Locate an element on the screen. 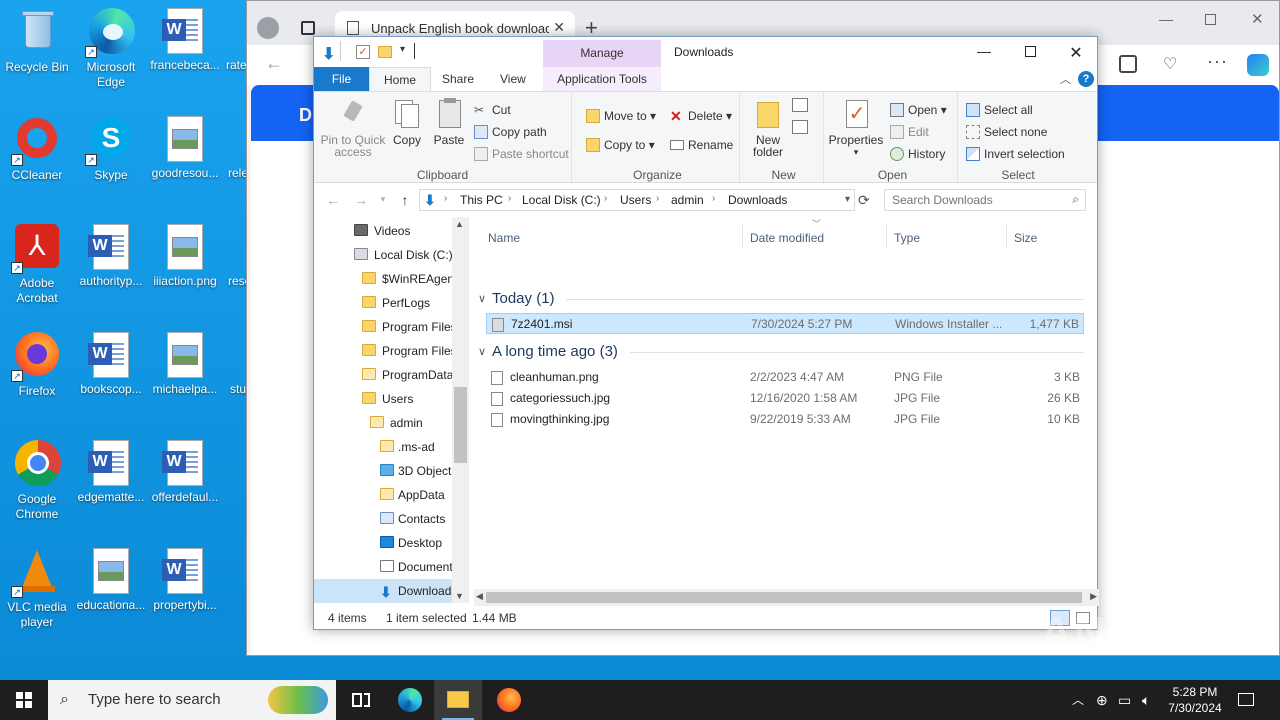 The image size is (1280, 720). properties-check-icon: ✓ is located at coordinates (363, 52).